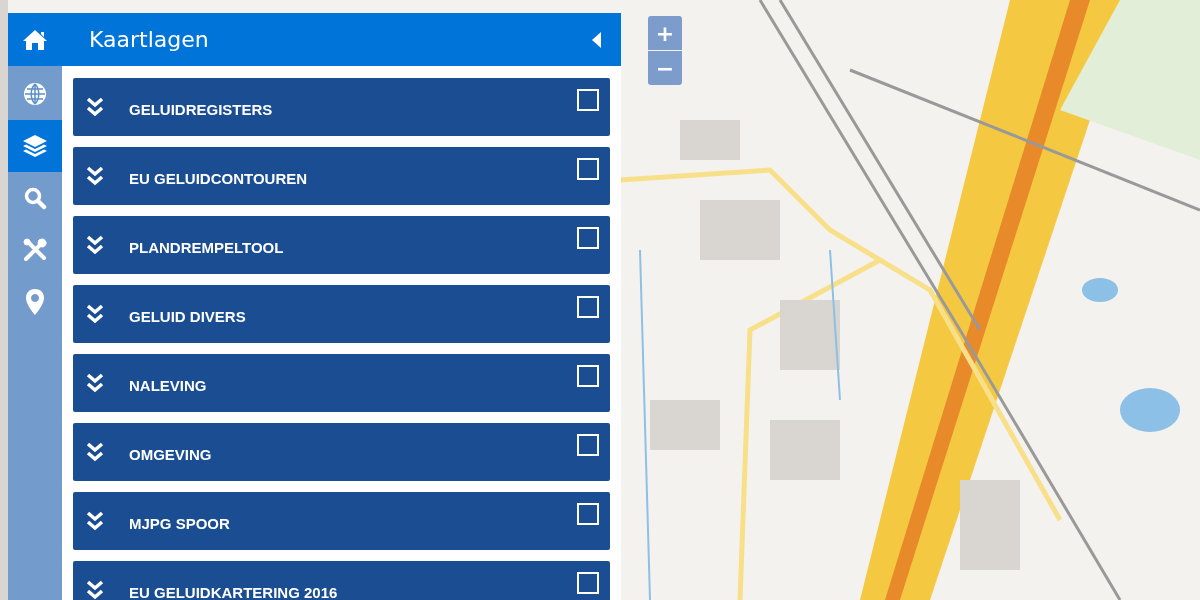 The height and width of the screenshot is (600, 1200). I want to click on layer-group-label: MJPG SPOOR, so click(180, 522).